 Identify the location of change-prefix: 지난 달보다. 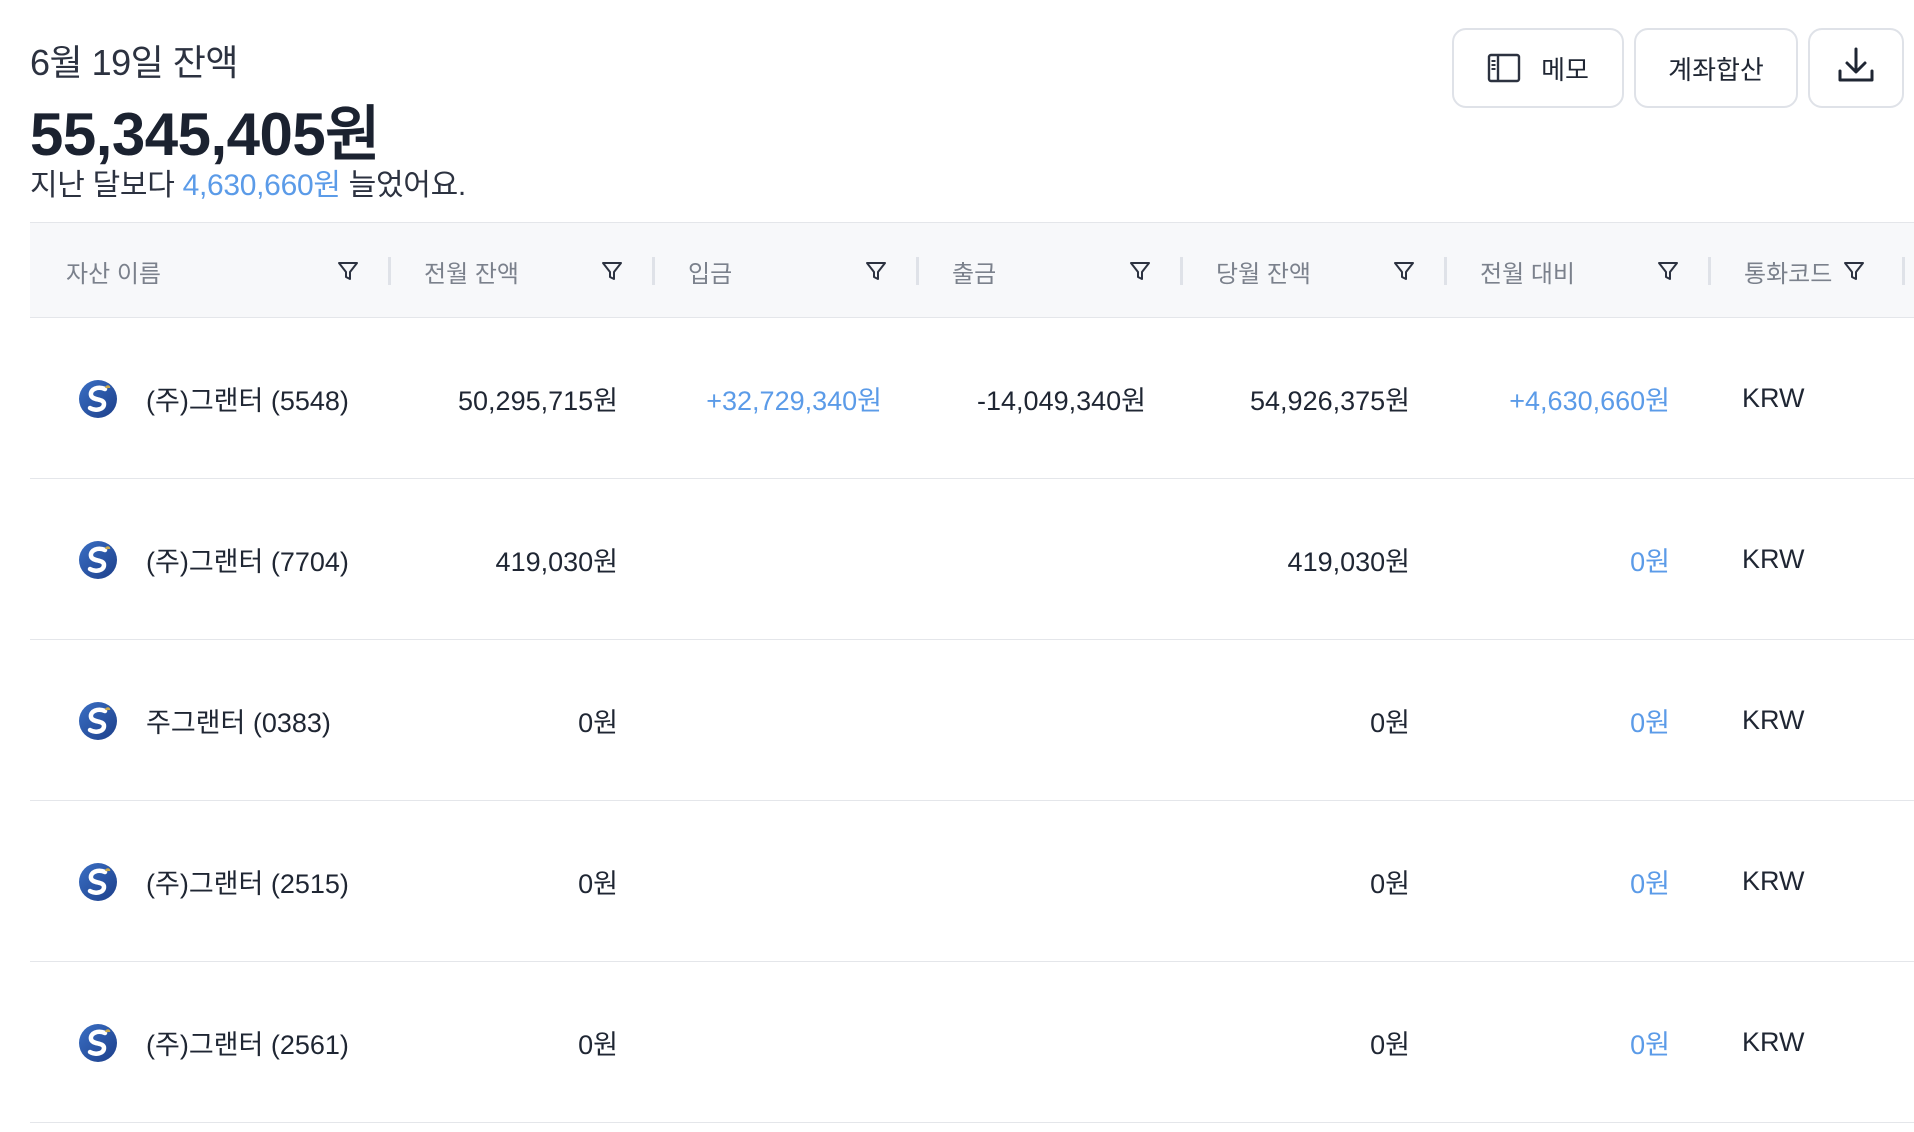
(106, 185).